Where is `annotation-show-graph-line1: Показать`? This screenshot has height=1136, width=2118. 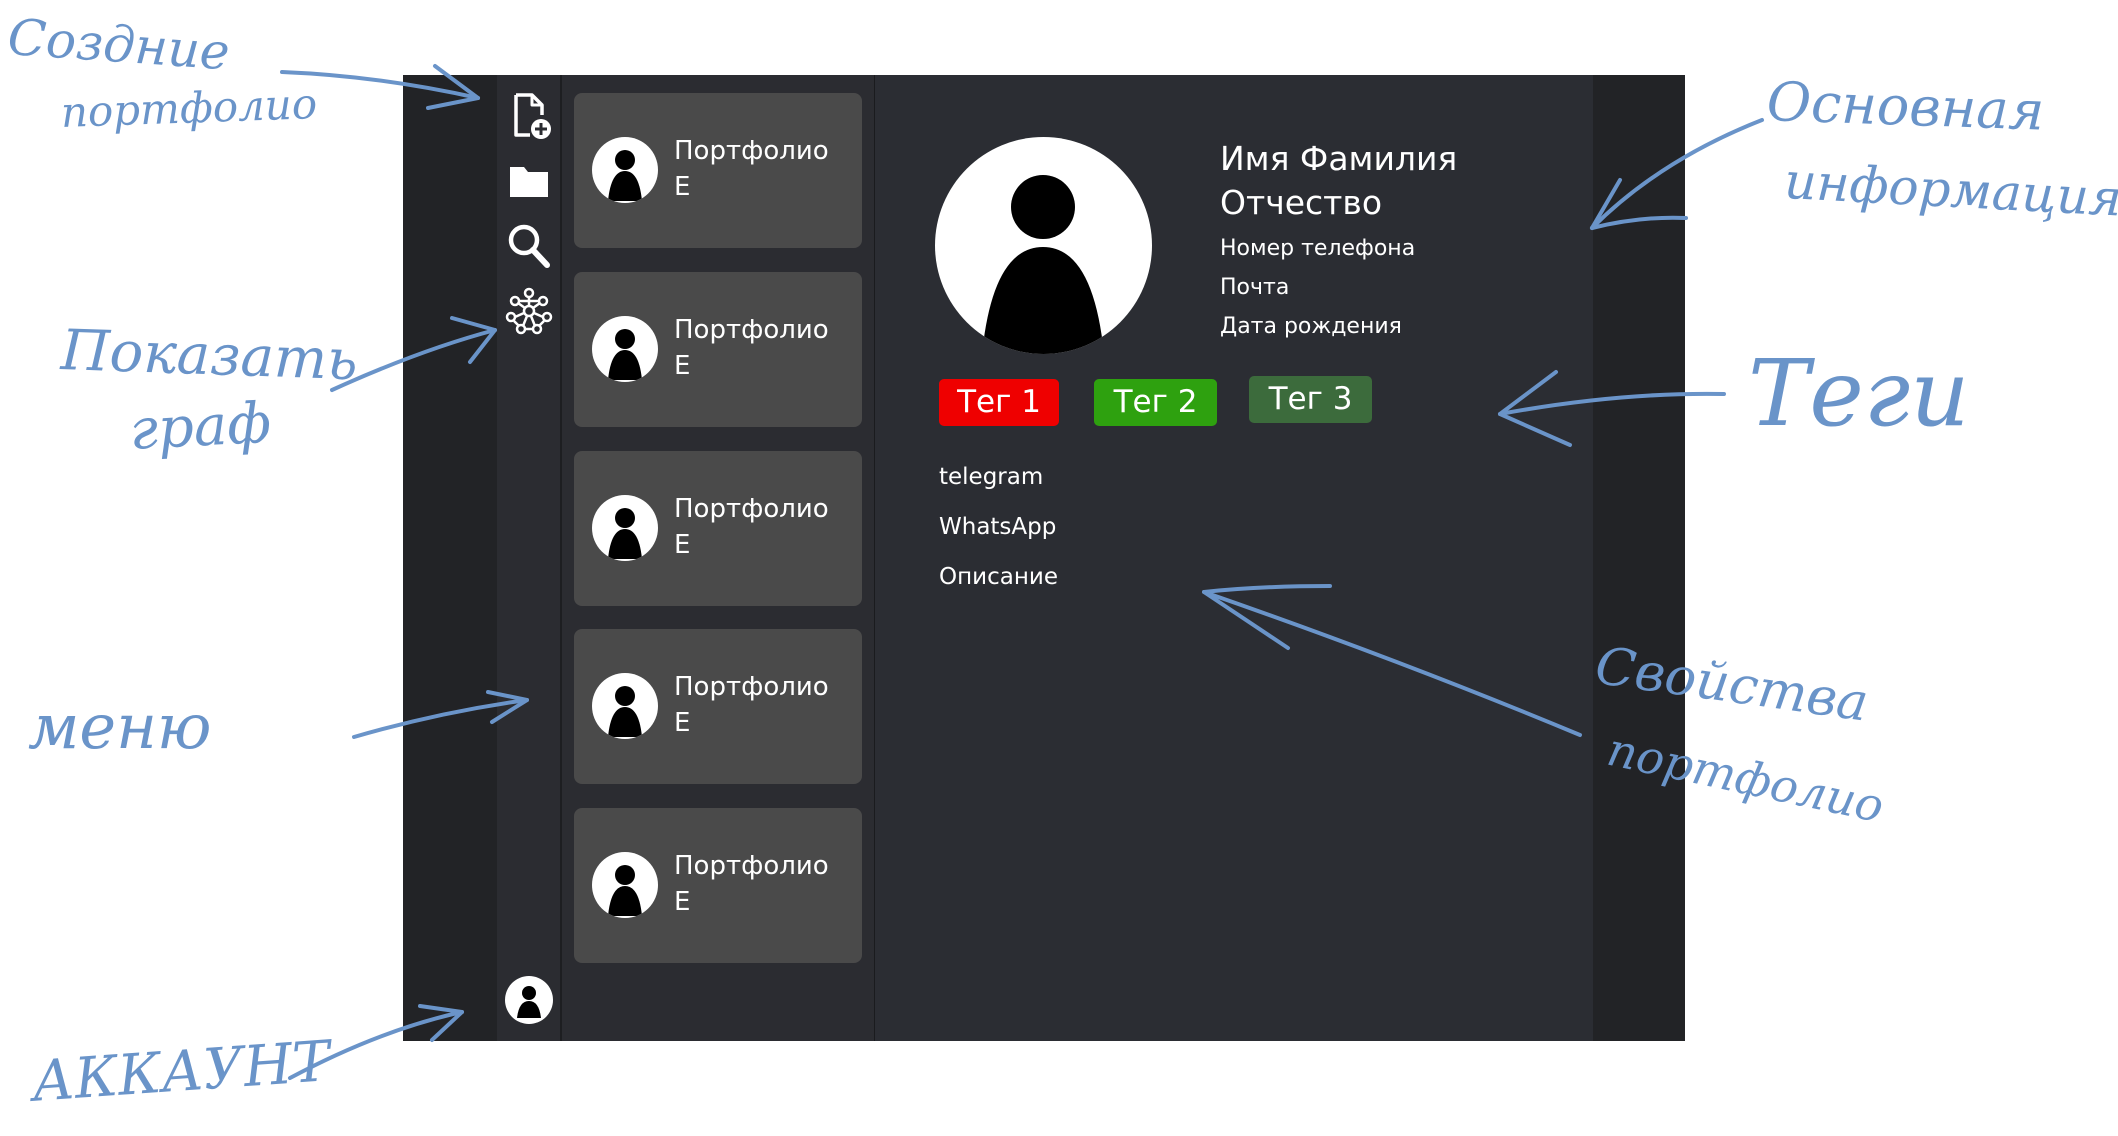 annotation-show-graph-line1: Показать is located at coordinates (209, 356).